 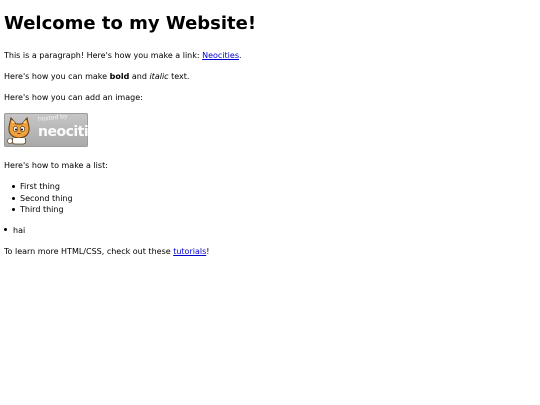 I want to click on footer-prefix: To learn more HTML/CSS, check out these, so click(x=89, y=251).